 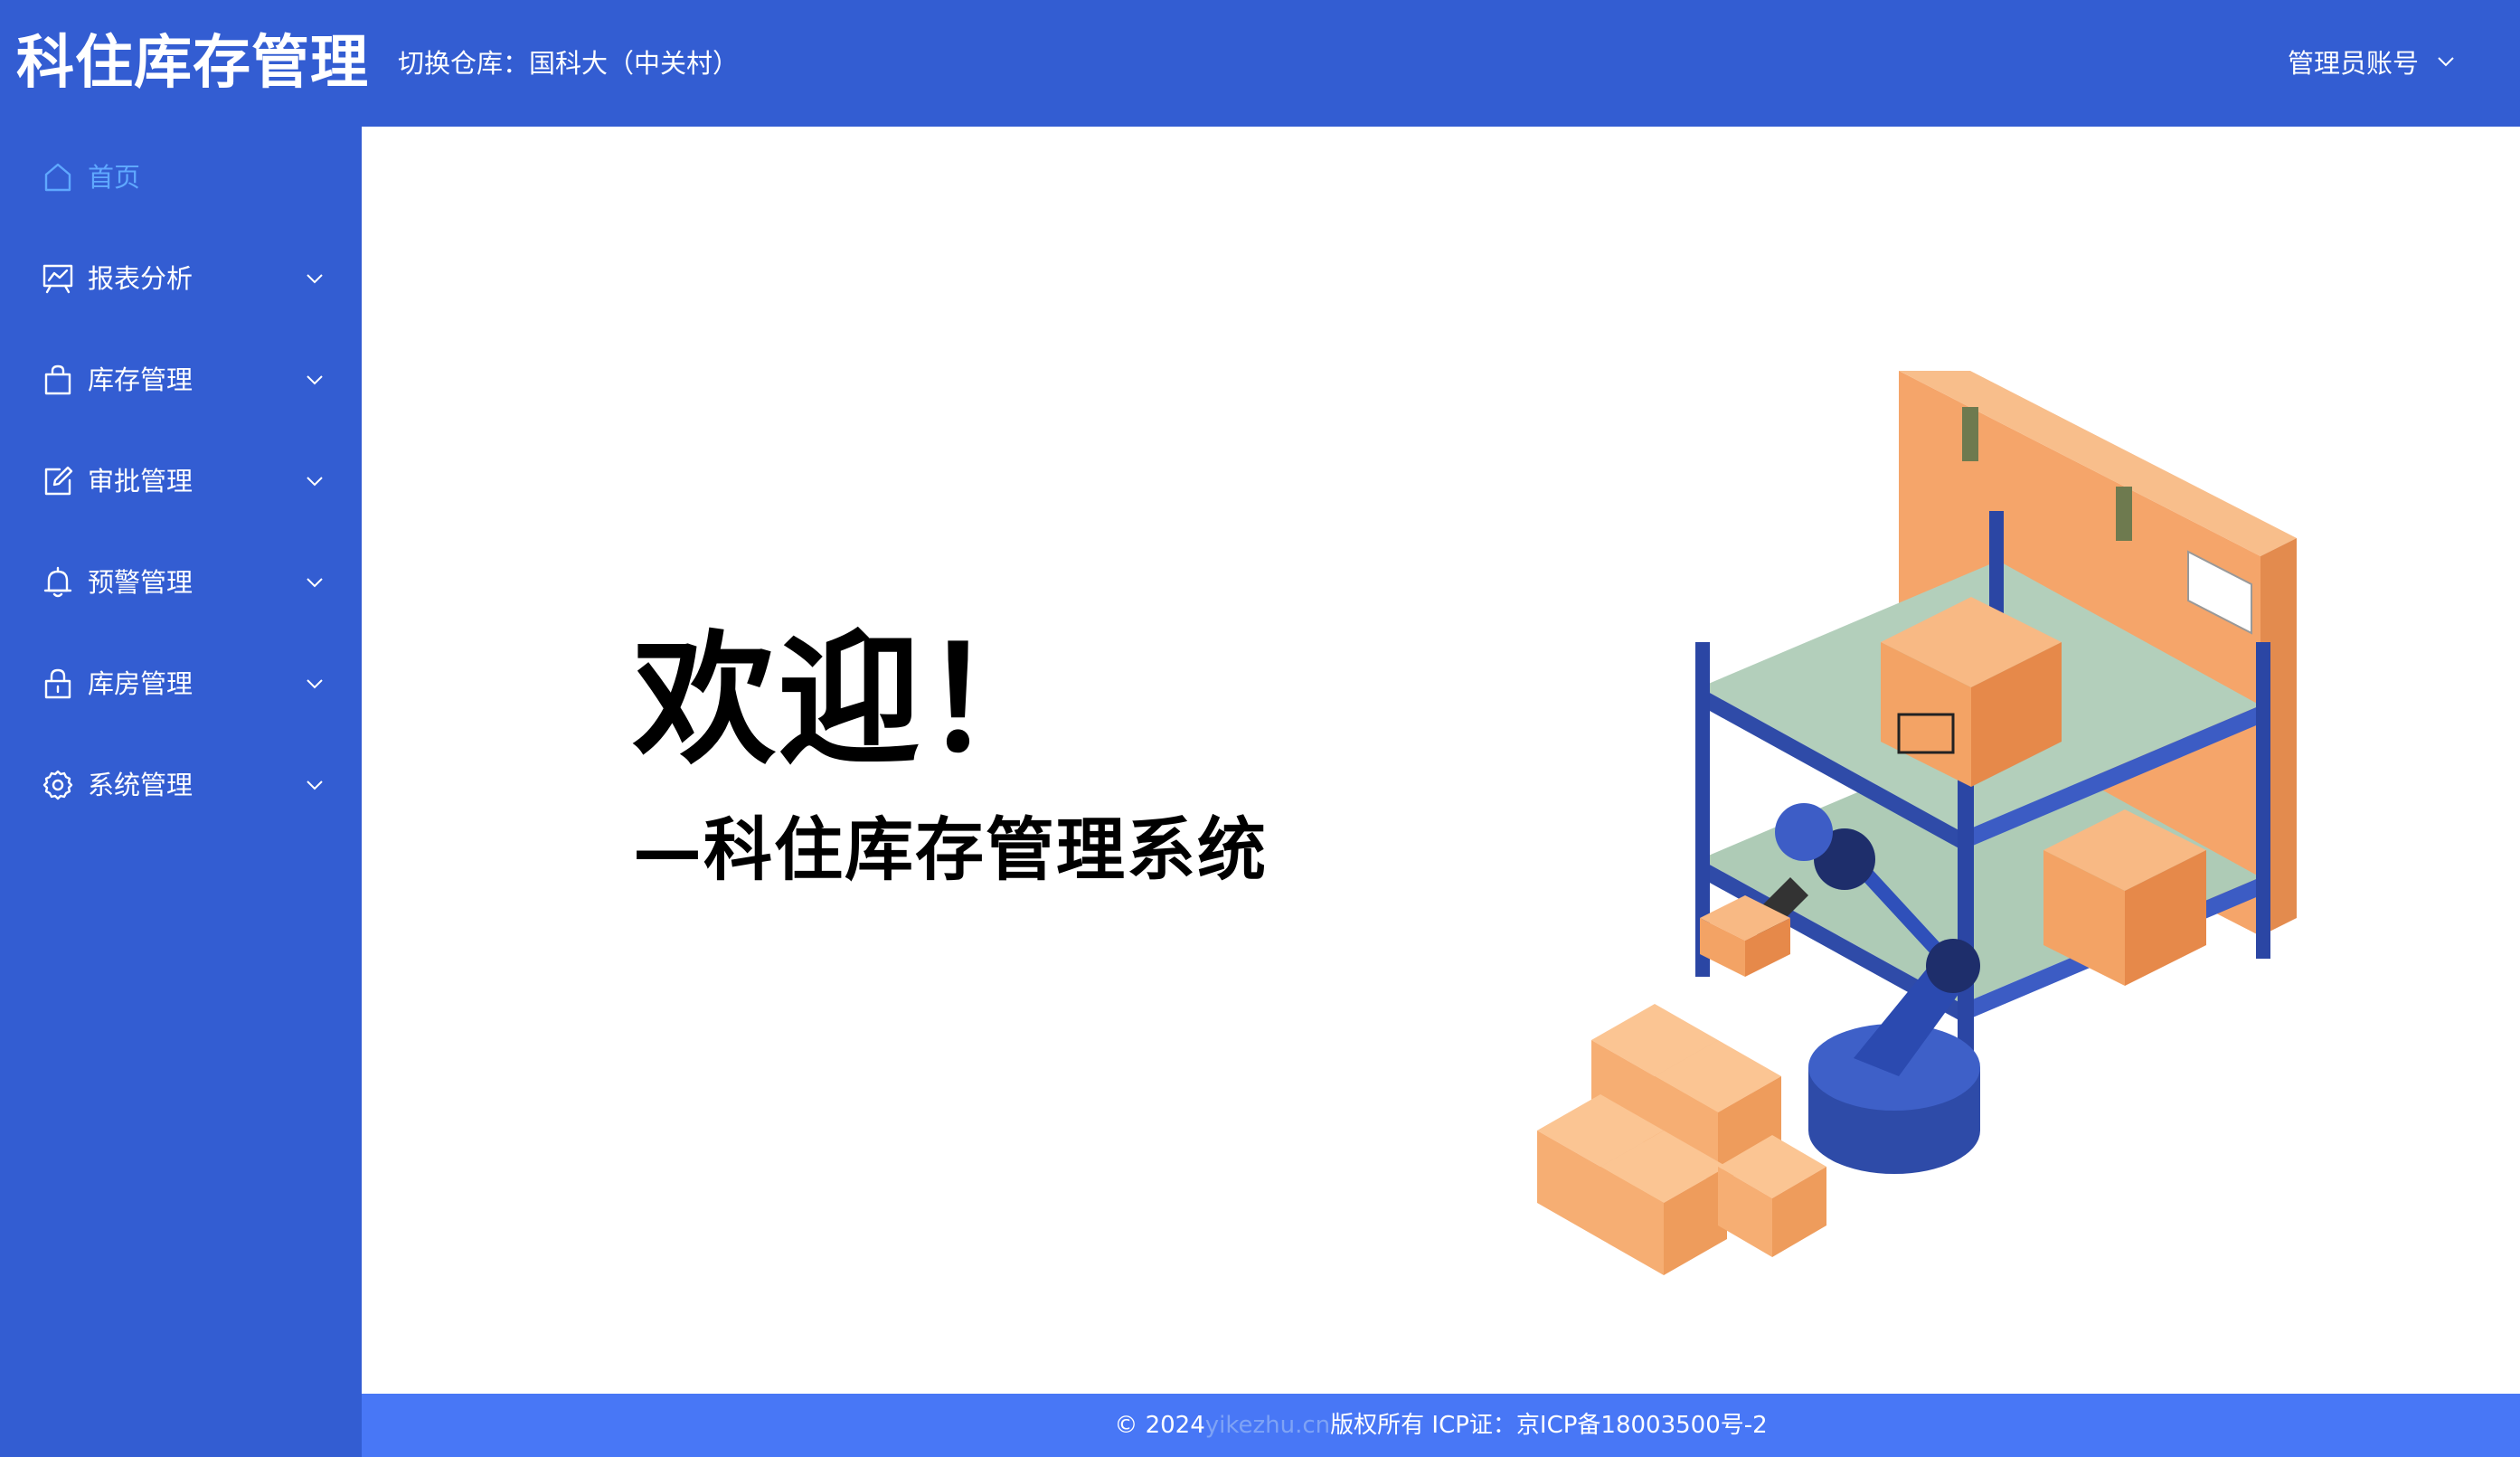 What do you see at coordinates (58, 785) in the screenshot?
I see `gear-icon` at bounding box center [58, 785].